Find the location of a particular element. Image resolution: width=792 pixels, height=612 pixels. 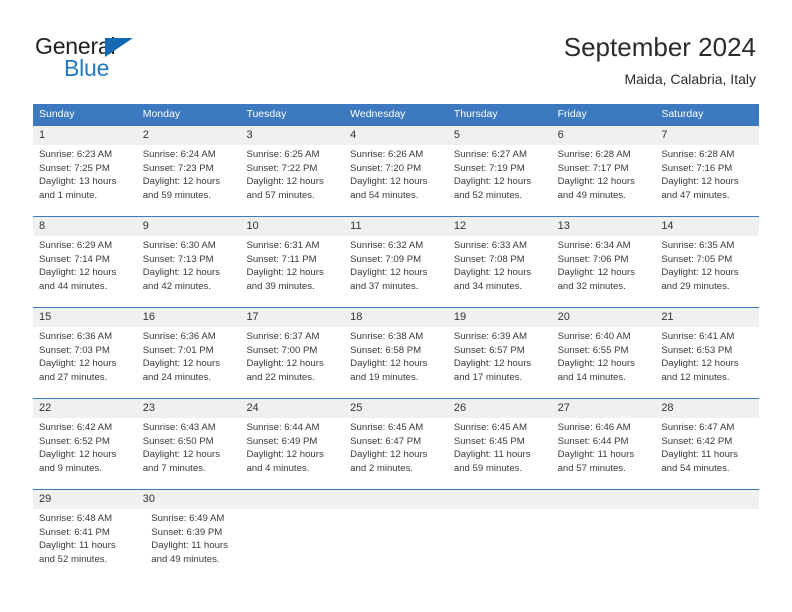

sunrise-text: Sunrise: 6:28 AM is located at coordinates (698, 154).